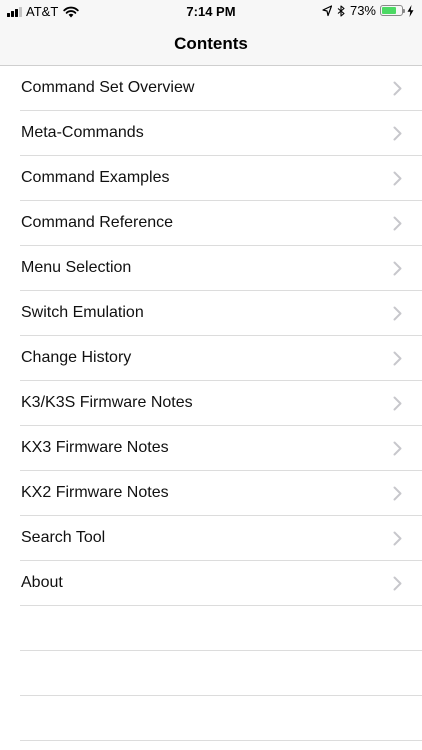 The width and height of the screenshot is (422, 750). What do you see at coordinates (341, 10) in the screenshot?
I see `bluetooth-icon` at bounding box center [341, 10].